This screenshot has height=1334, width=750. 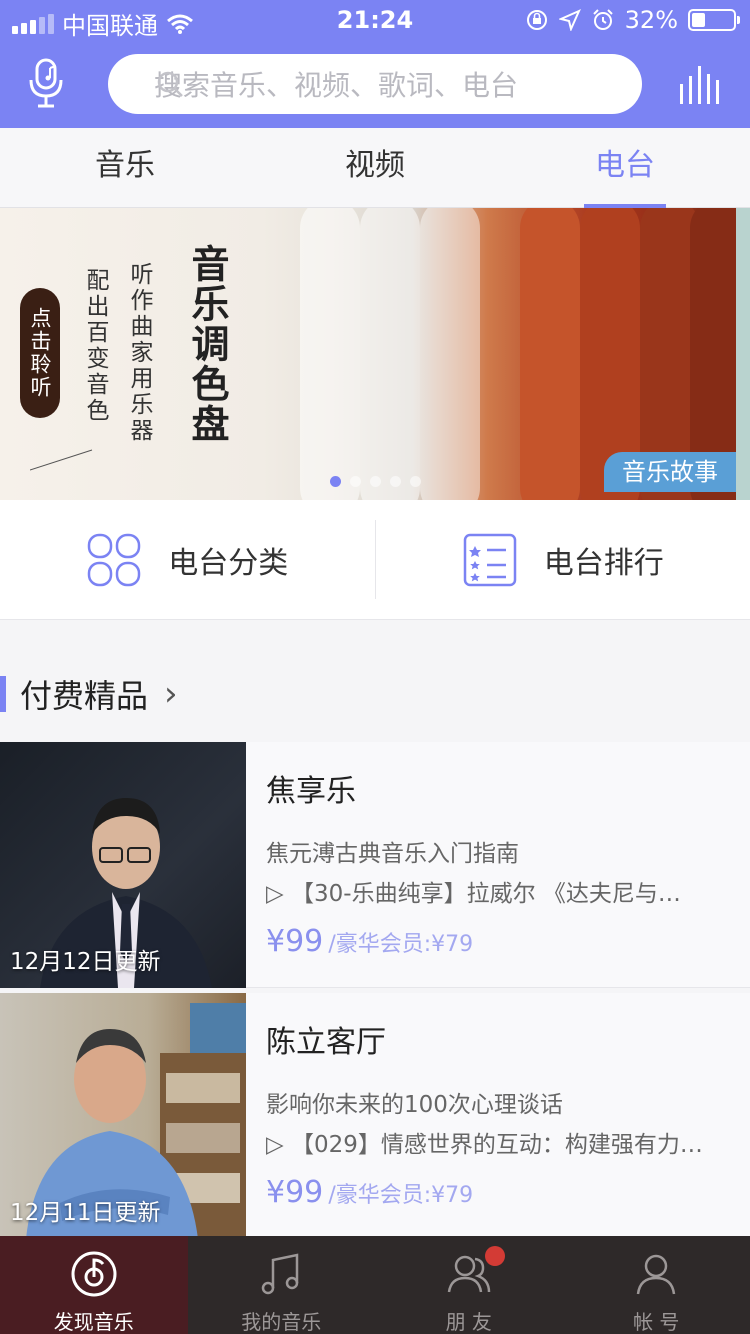 What do you see at coordinates (95, 346) in the screenshot?
I see `banner-line-2: 配出百变音色` at bounding box center [95, 346].